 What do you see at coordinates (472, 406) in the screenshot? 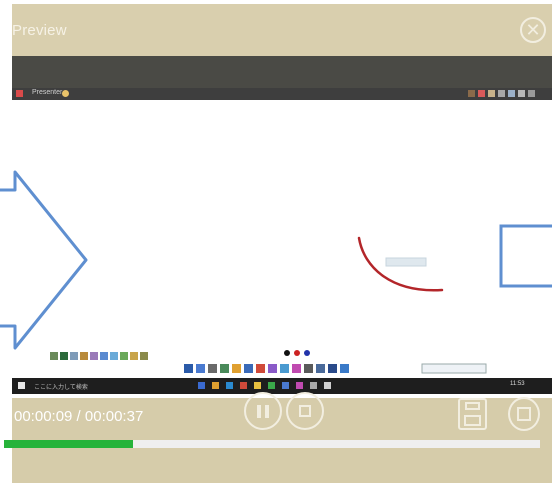
I see `save-icon` at bounding box center [472, 406].